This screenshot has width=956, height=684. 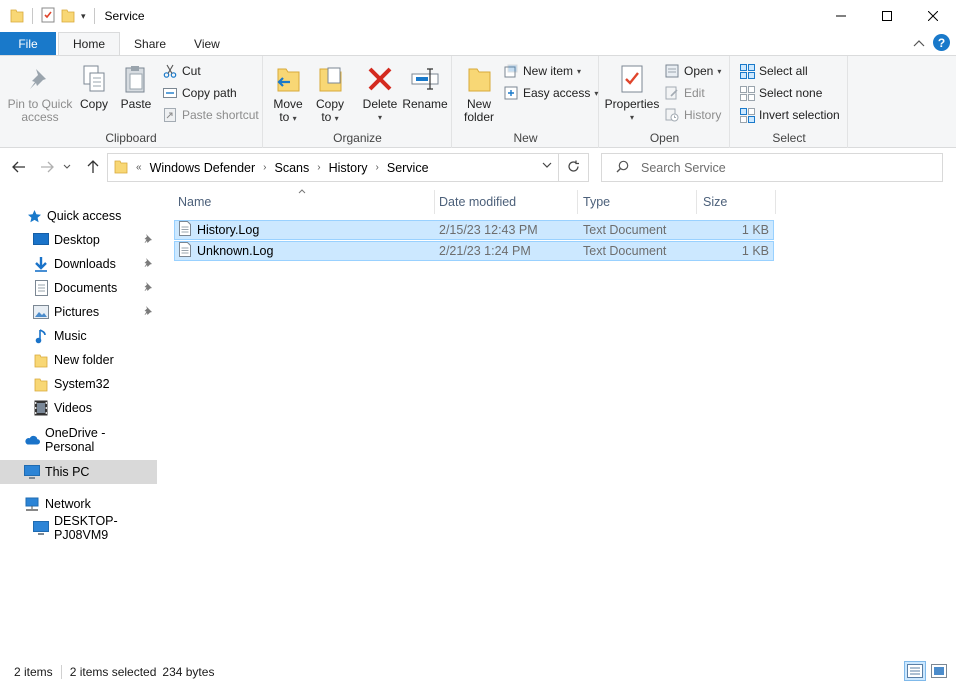 What do you see at coordinates (772, 167) in the screenshot?
I see `search-input: Search Service` at bounding box center [772, 167].